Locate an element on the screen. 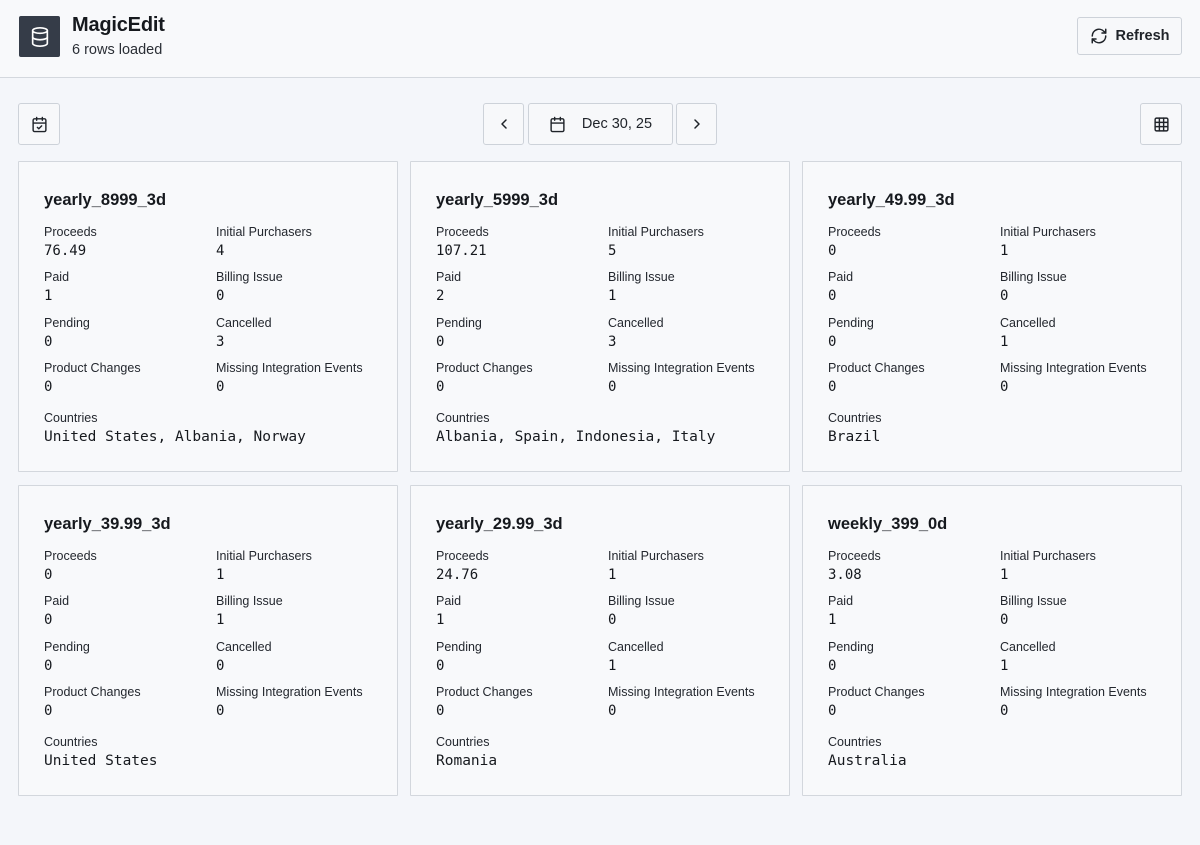 This screenshot has width=1200, height=845. stat-value: 3 is located at coordinates (220, 342).